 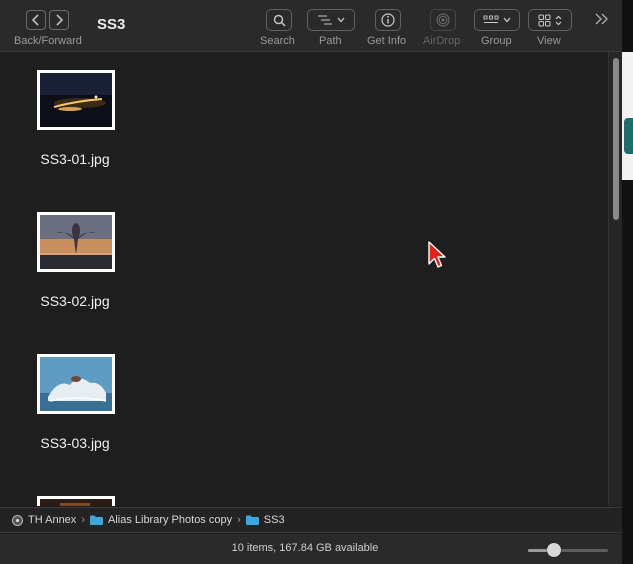 I want to click on view-label: View, so click(x=549, y=41).